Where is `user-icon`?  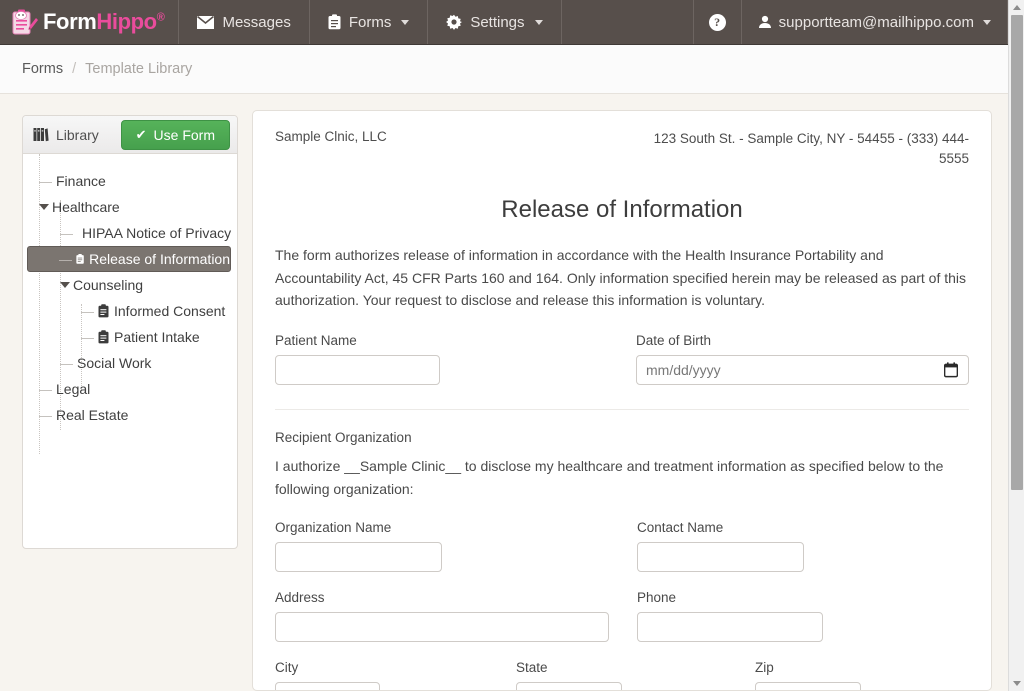
user-icon is located at coordinates (764, 21).